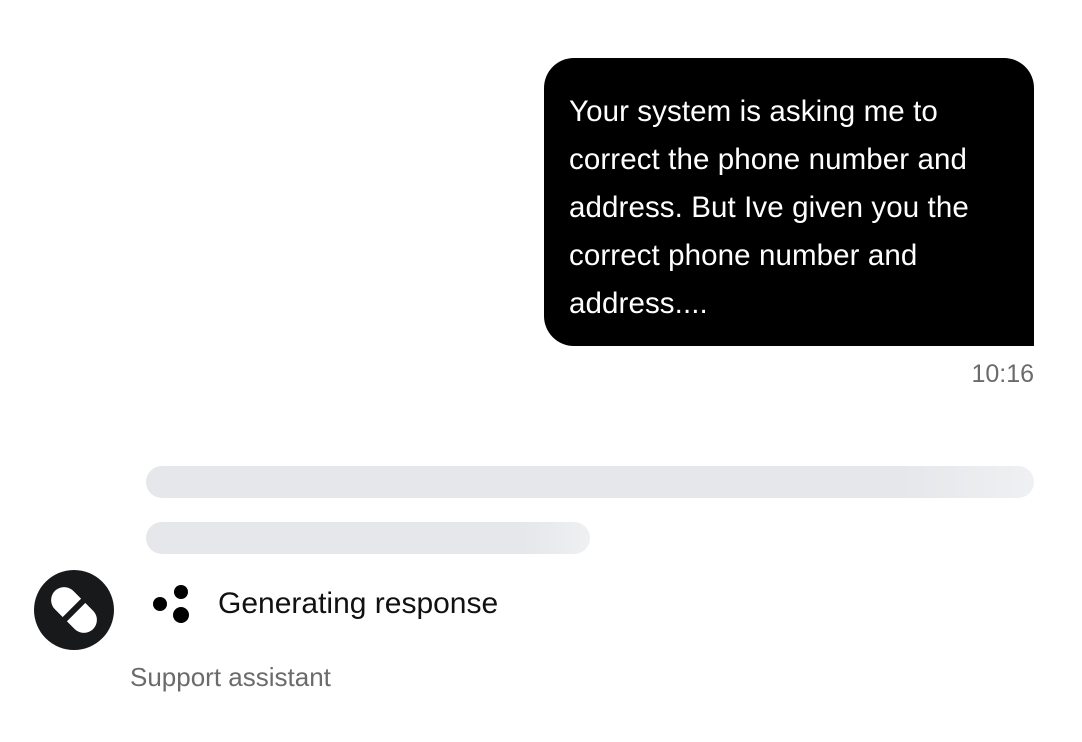 This screenshot has width=1082, height=742. What do you see at coordinates (230, 677) in the screenshot?
I see `assistant-name: Support assistant` at bounding box center [230, 677].